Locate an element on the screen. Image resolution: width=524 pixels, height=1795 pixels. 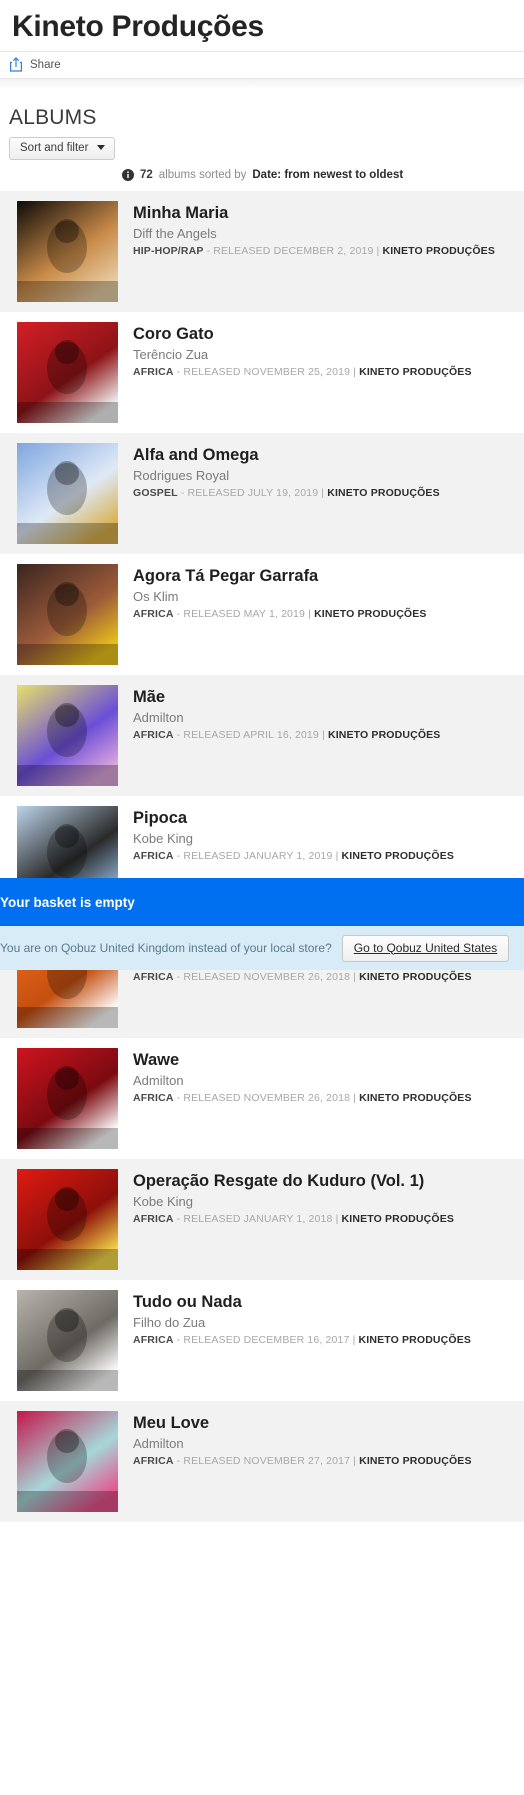
basket-banner: Your basket is empty is located at coordinates (262, 902).